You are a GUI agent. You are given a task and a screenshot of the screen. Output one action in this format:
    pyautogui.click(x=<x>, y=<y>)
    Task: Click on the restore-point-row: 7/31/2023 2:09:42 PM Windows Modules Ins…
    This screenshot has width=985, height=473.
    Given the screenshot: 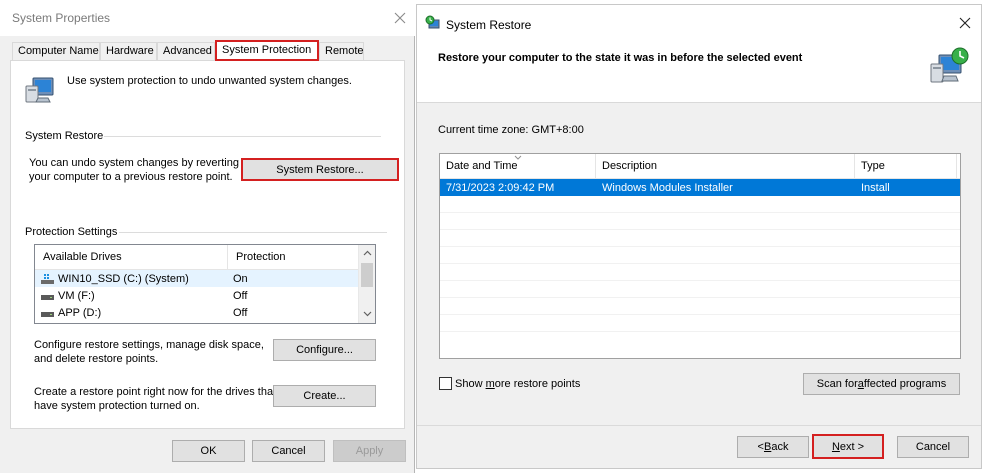 What is the action you would take?
    pyautogui.click(x=700, y=187)
    